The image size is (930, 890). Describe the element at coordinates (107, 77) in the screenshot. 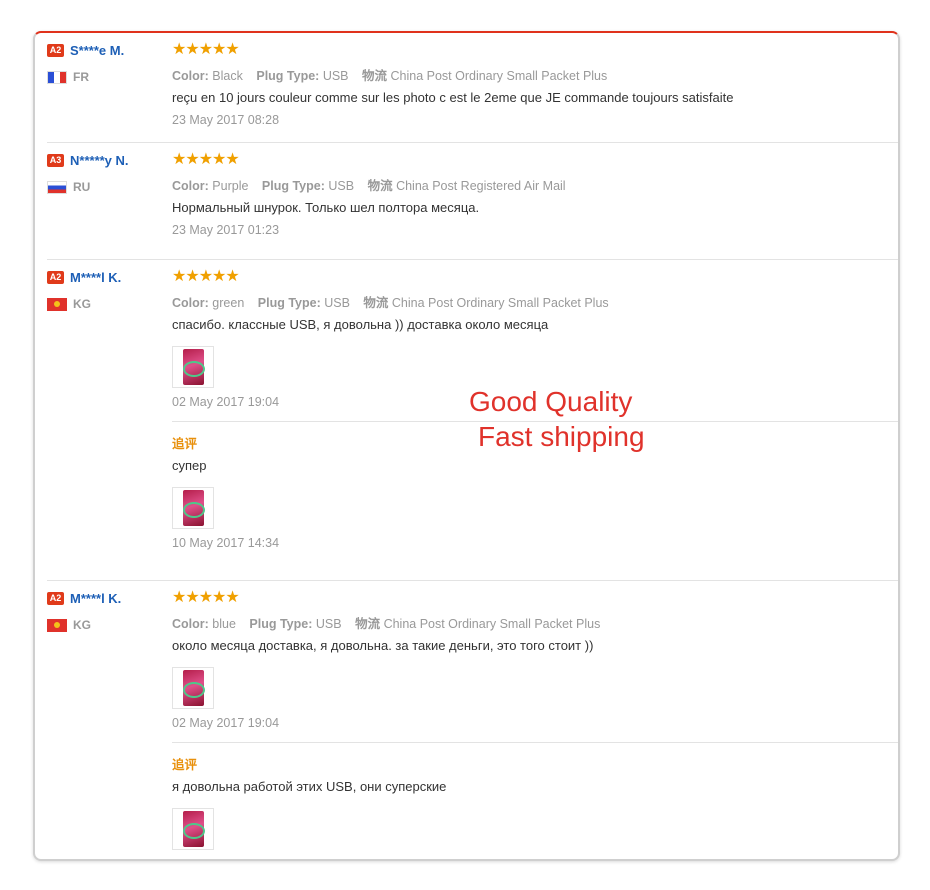

I see `reviewer-country: FR` at that location.